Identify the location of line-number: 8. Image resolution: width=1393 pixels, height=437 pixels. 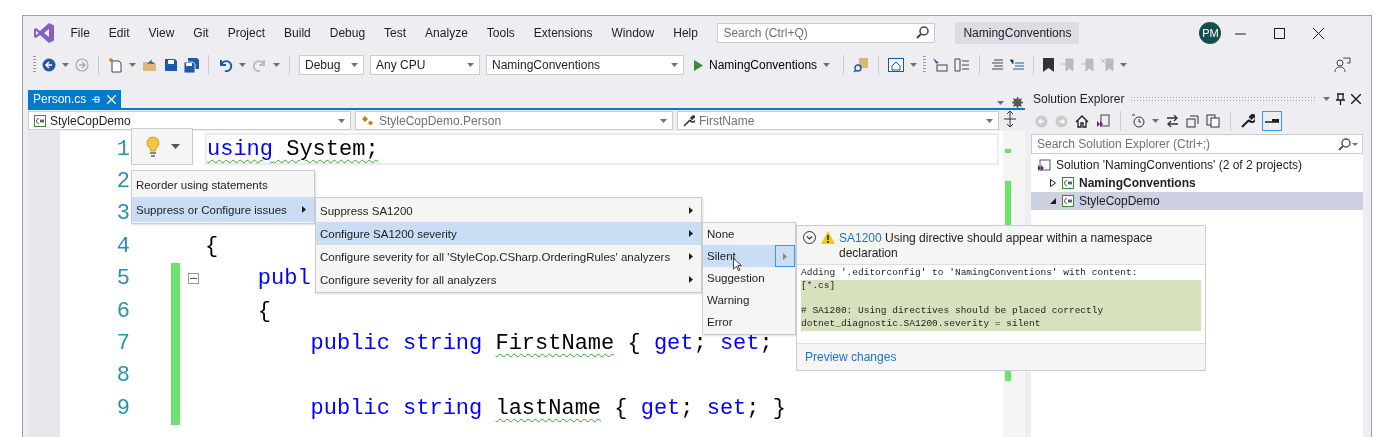
(122, 376).